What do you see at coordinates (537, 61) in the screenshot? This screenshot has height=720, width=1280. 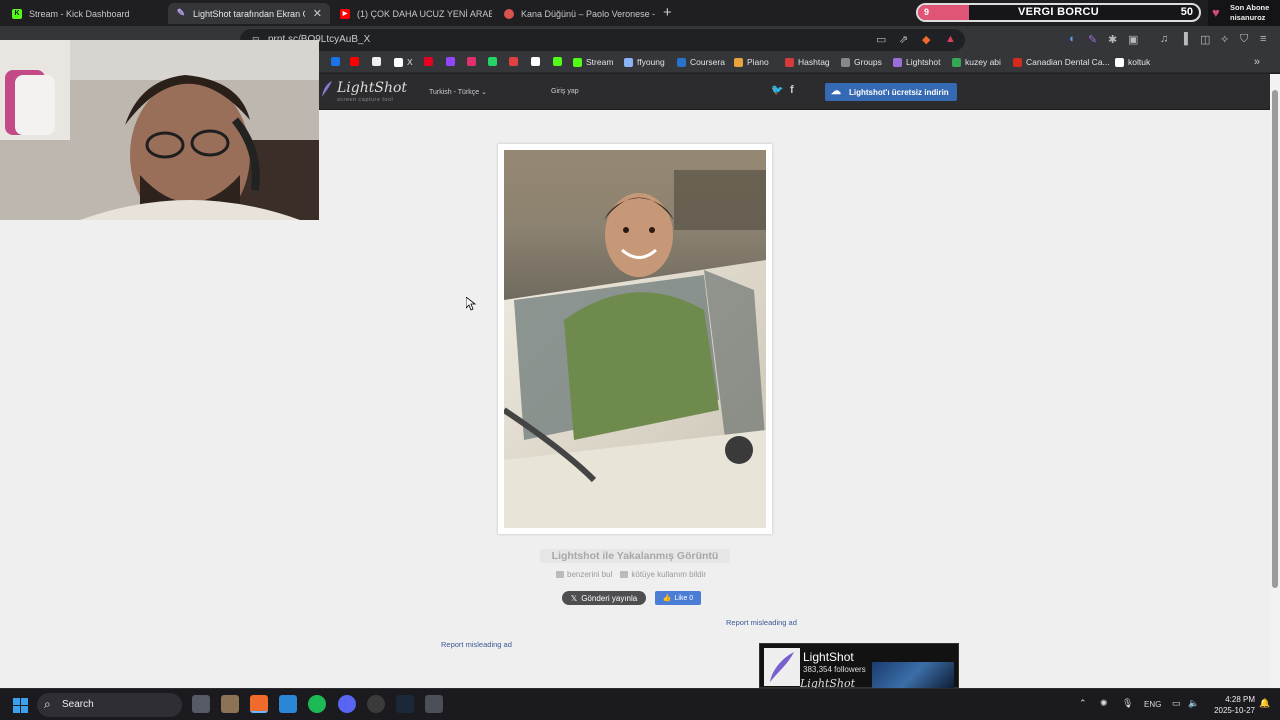 I see `bookmark-amazon` at bounding box center [537, 61].